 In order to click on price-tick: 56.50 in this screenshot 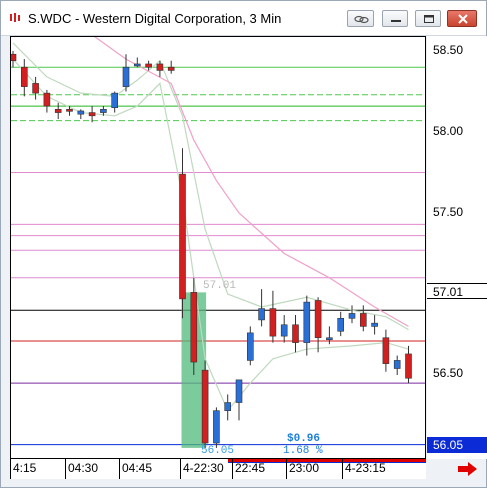, I will do `click(448, 373)`.